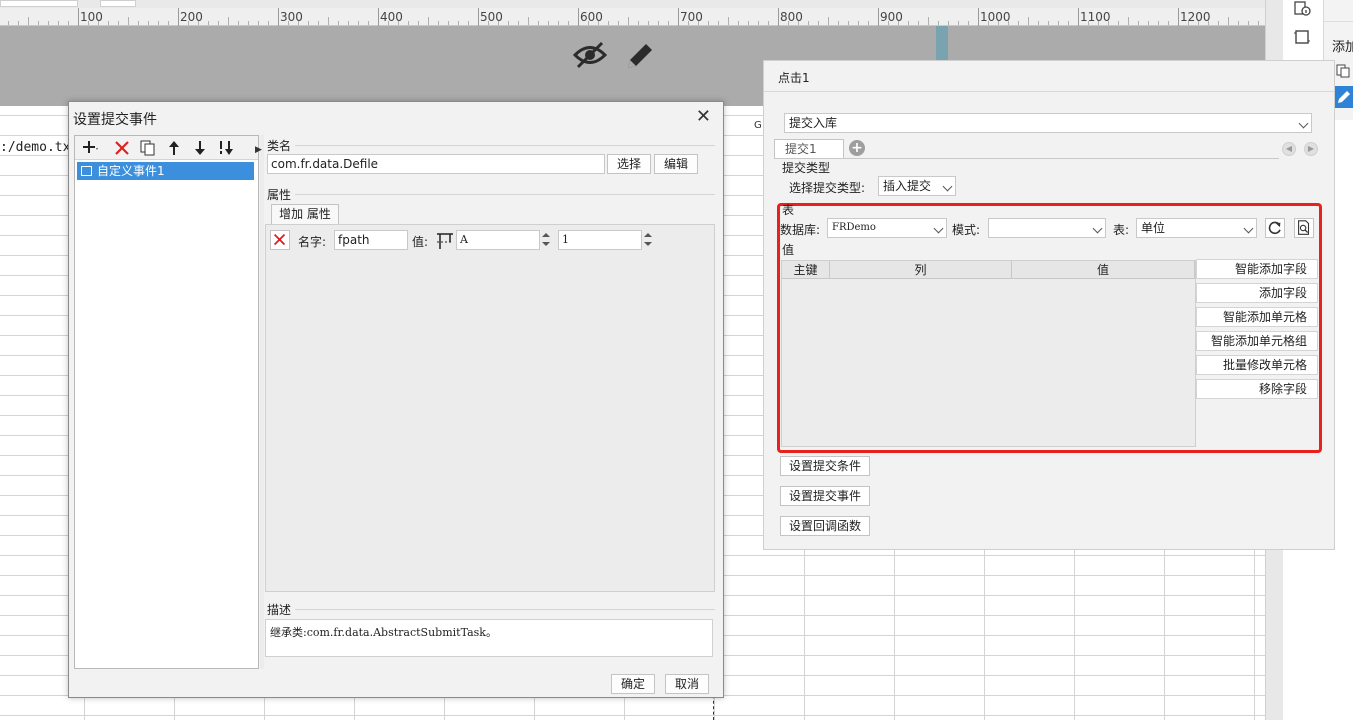 This screenshot has height=720, width=1353. What do you see at coordinates (391, 17) in the screenshot?
I see `ruler-label: 400` at bounding box center [391, 17].